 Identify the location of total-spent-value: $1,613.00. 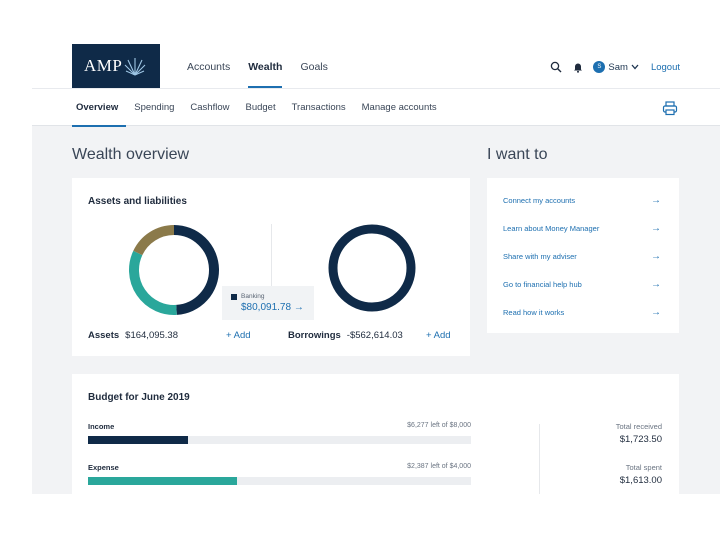
(640, 480).